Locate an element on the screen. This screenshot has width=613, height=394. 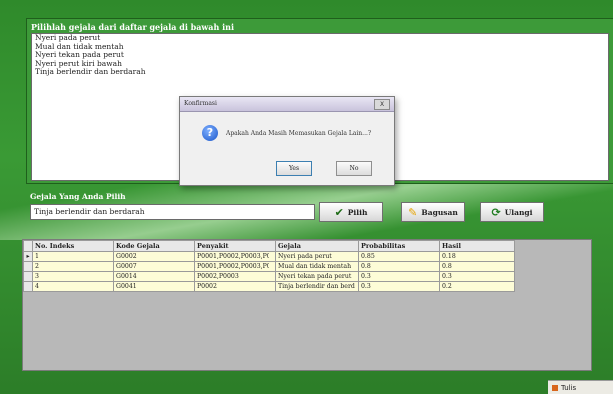
table-cell: 2 is located at coordinates (73, 266).